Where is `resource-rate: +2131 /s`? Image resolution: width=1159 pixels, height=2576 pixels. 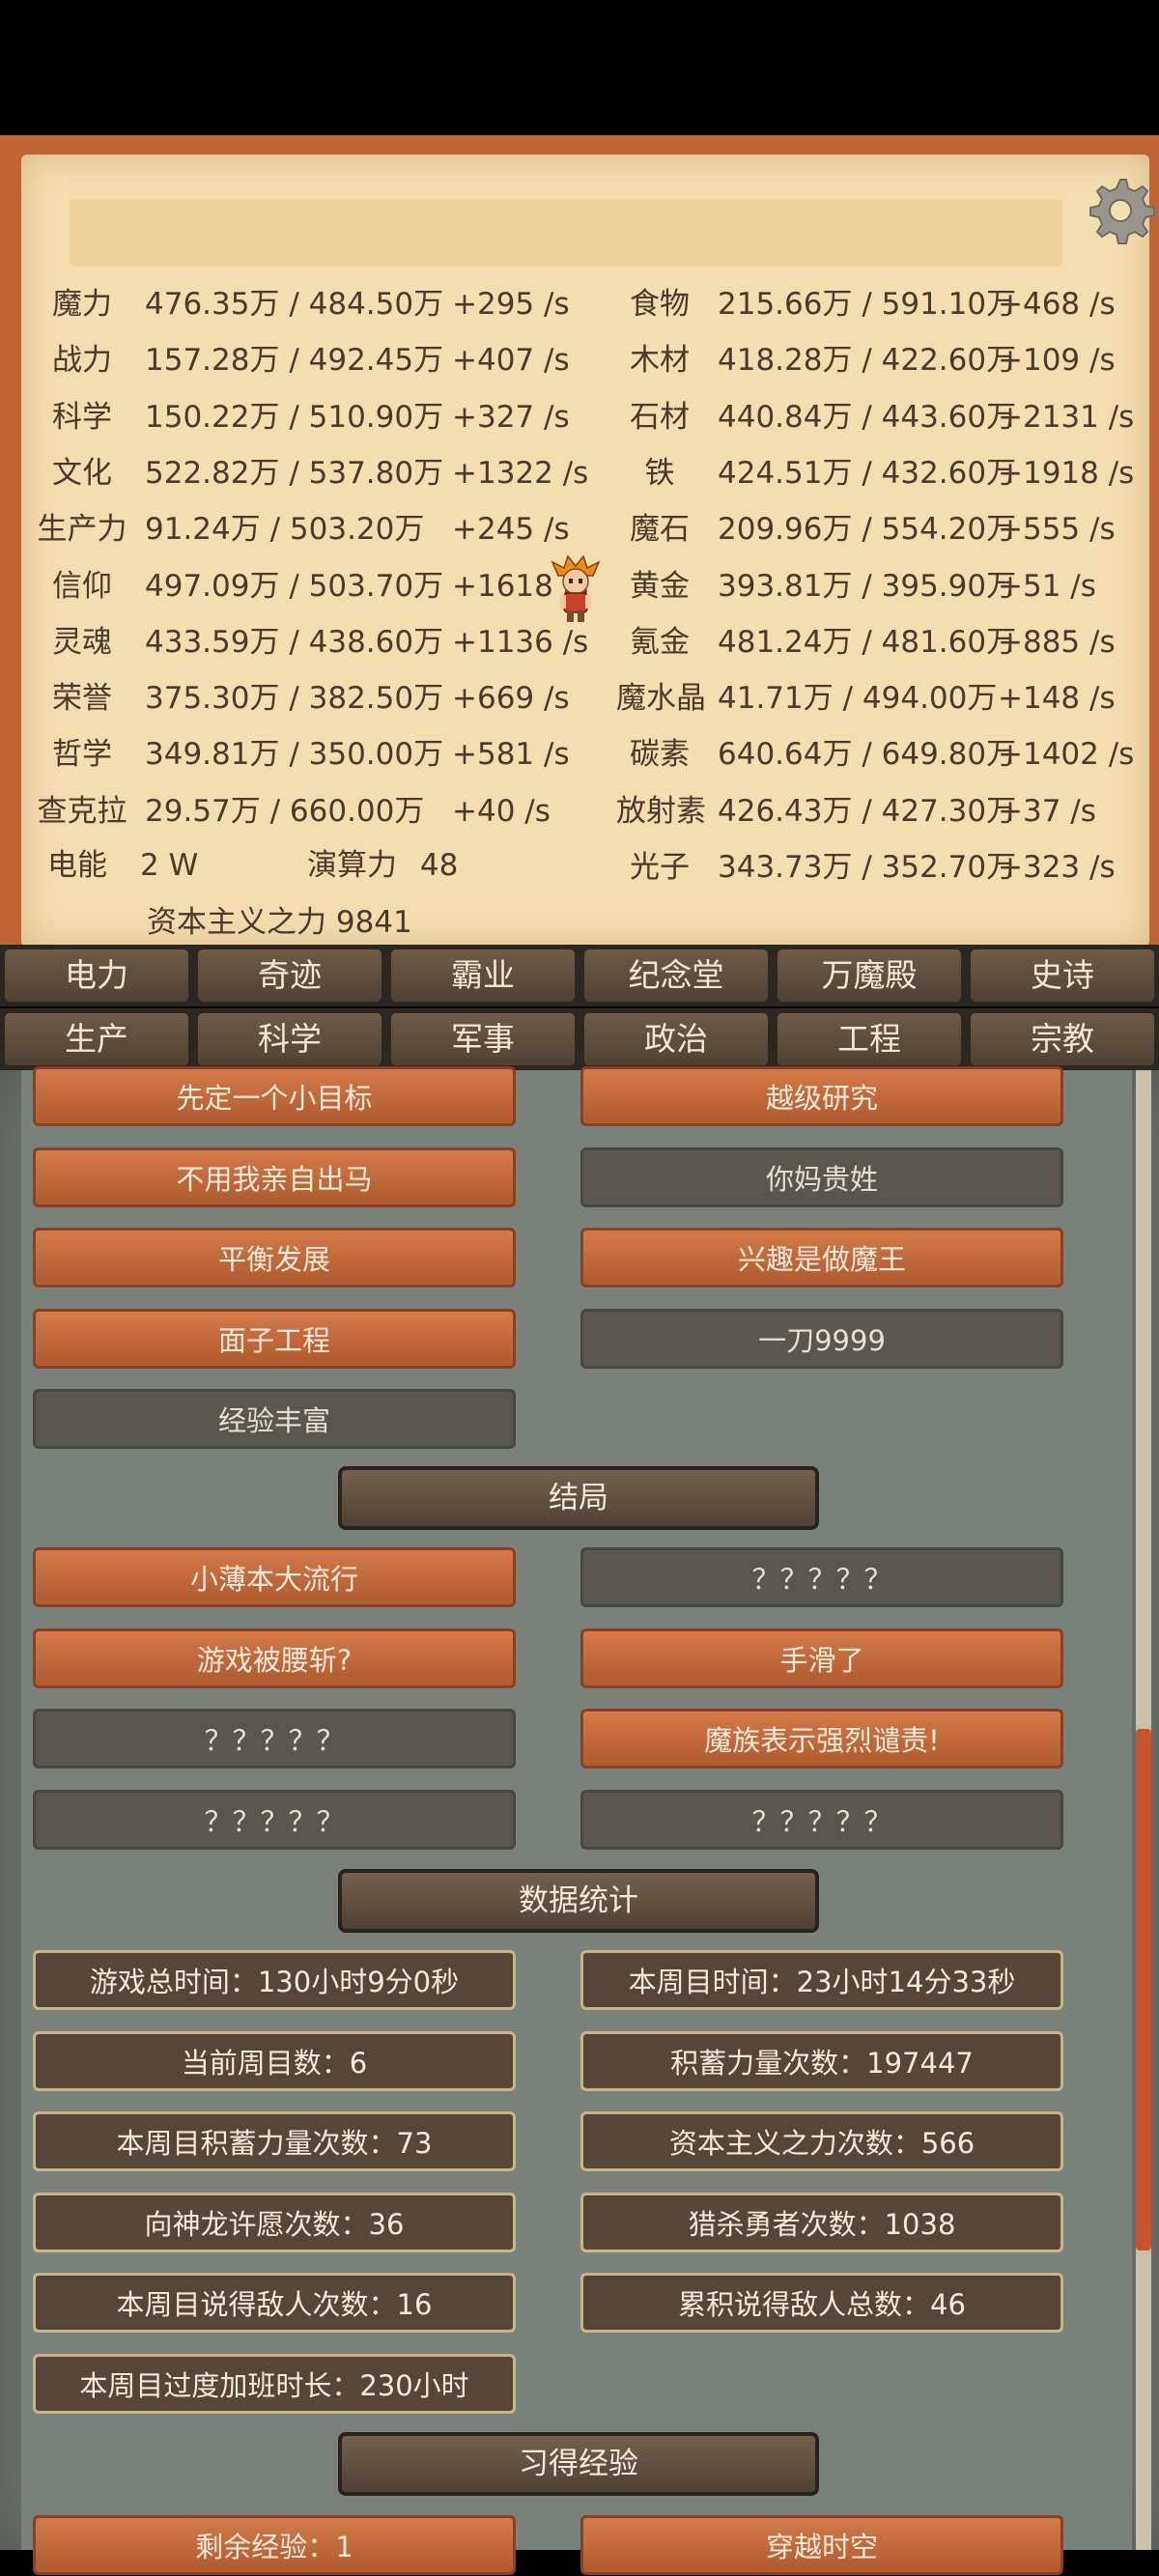
resource-rate: +2131 /s is located at coordinates (1066, 417).